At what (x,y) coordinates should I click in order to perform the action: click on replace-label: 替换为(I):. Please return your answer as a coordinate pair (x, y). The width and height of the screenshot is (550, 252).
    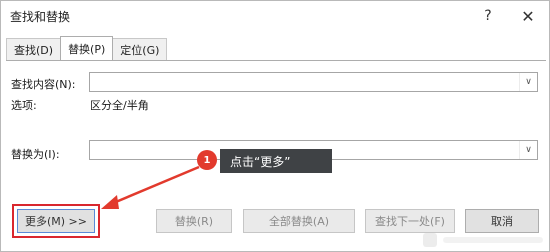
    Looking at the image, I should click on (35, 154).